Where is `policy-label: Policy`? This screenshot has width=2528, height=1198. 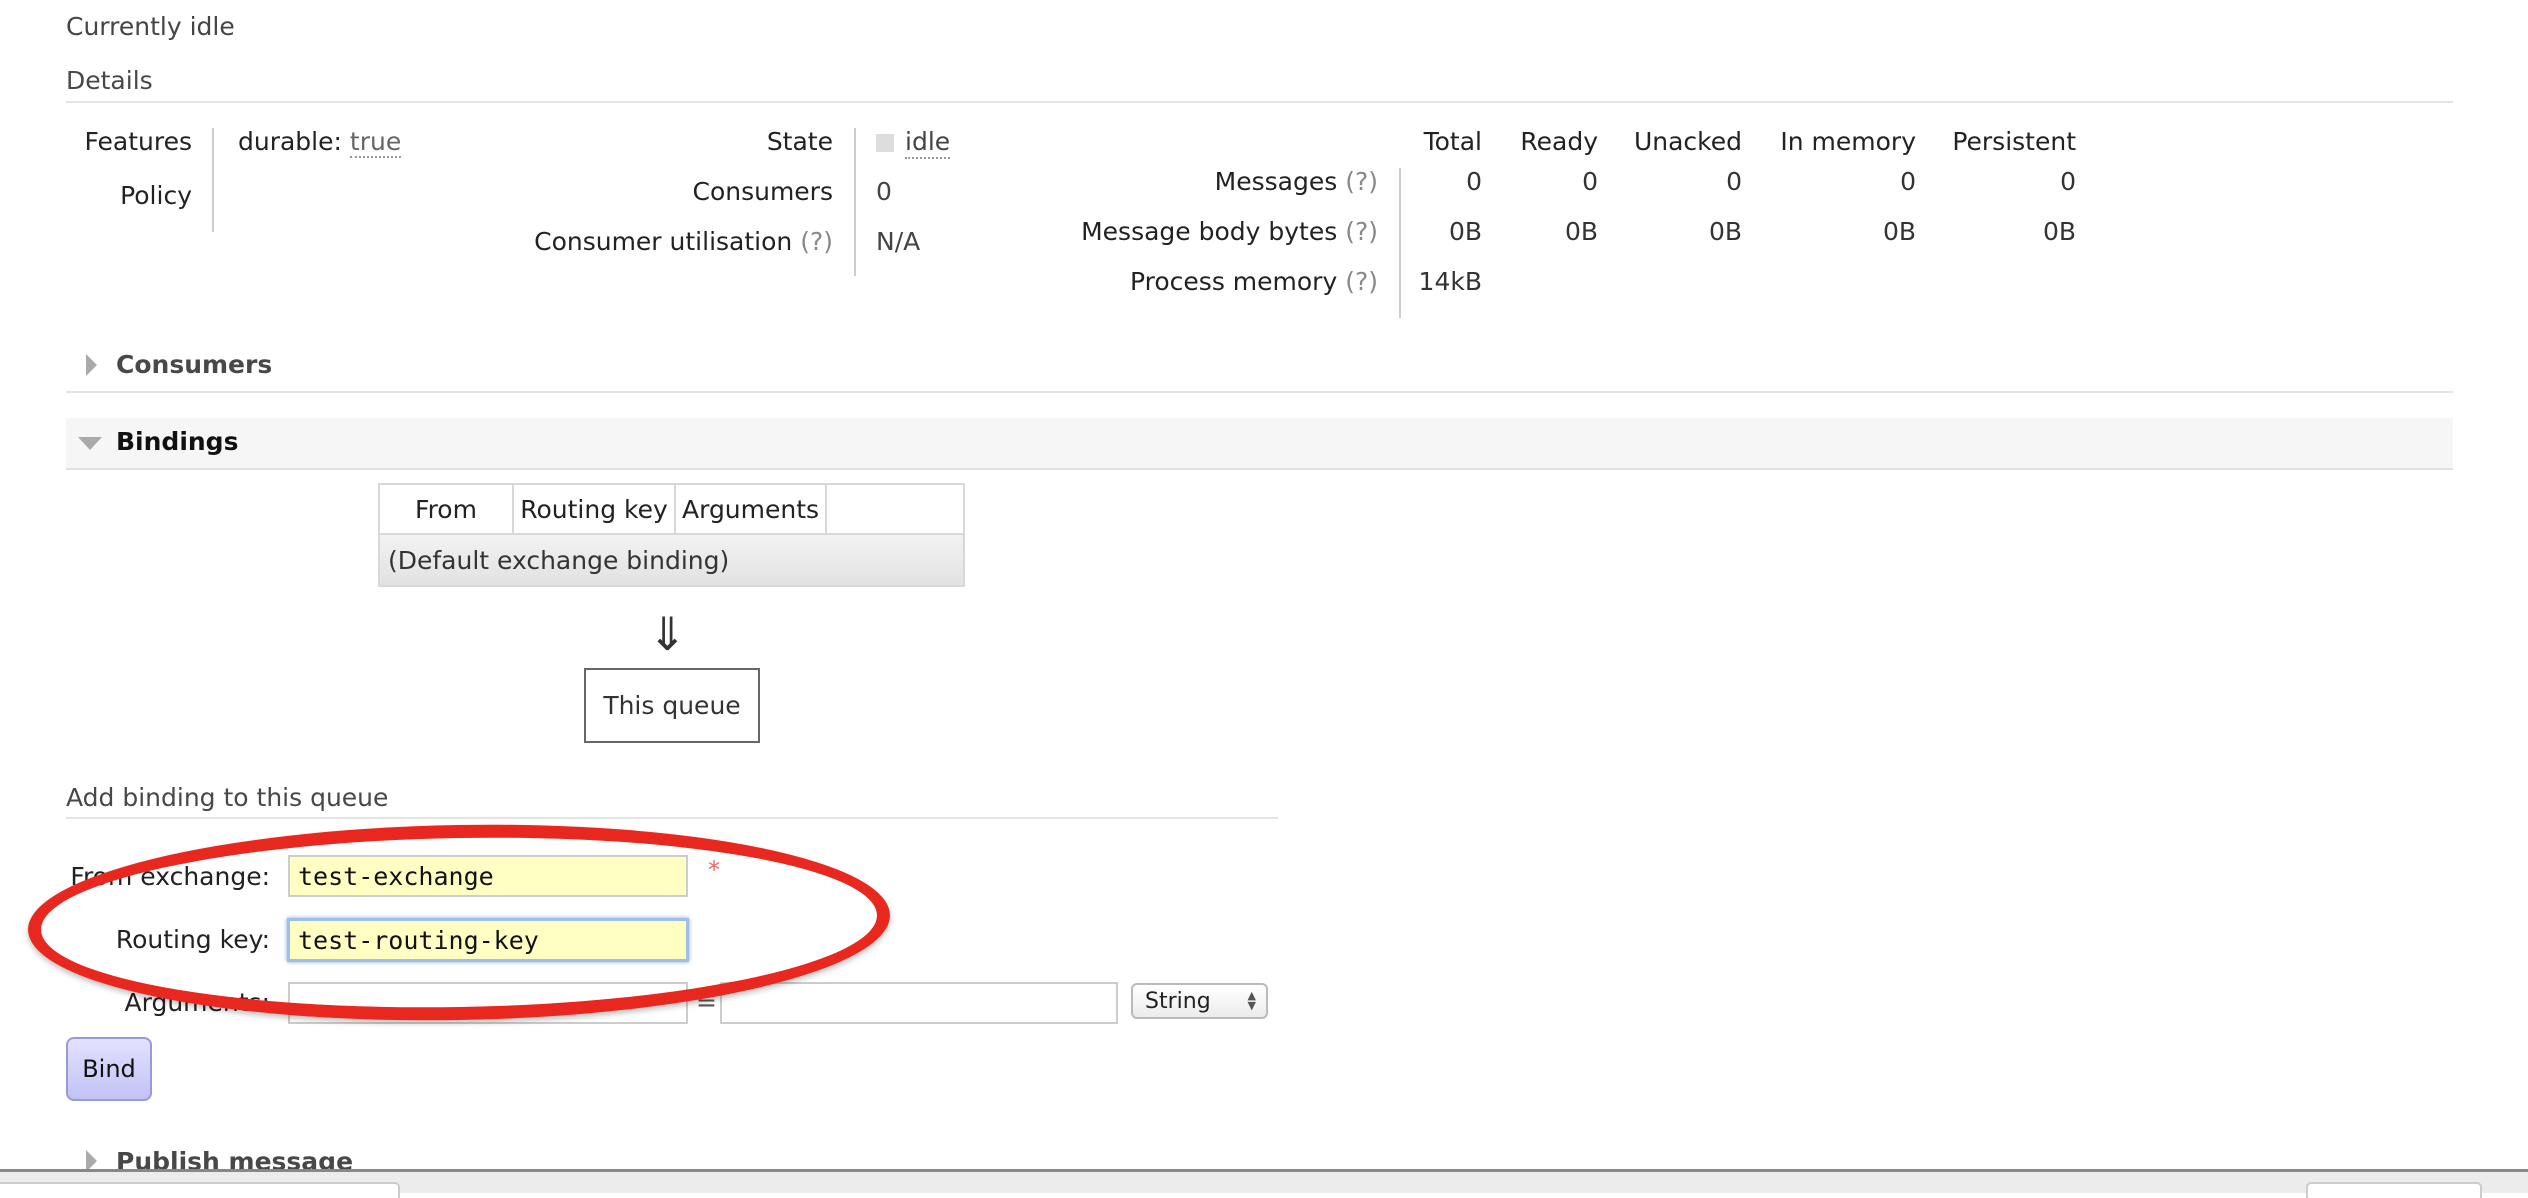
policy-label: Policy is located at coordinates (156, 195).